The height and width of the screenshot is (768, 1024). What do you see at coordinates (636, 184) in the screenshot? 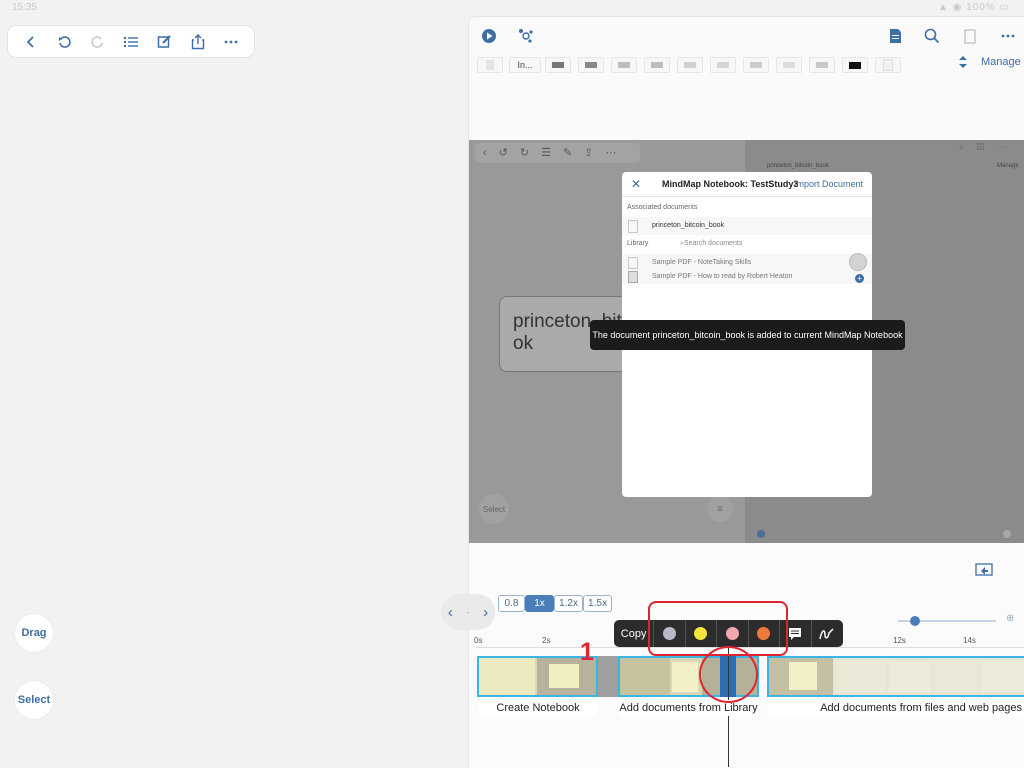
I see `close-icon: ✕` at bounding box center [636, 184].